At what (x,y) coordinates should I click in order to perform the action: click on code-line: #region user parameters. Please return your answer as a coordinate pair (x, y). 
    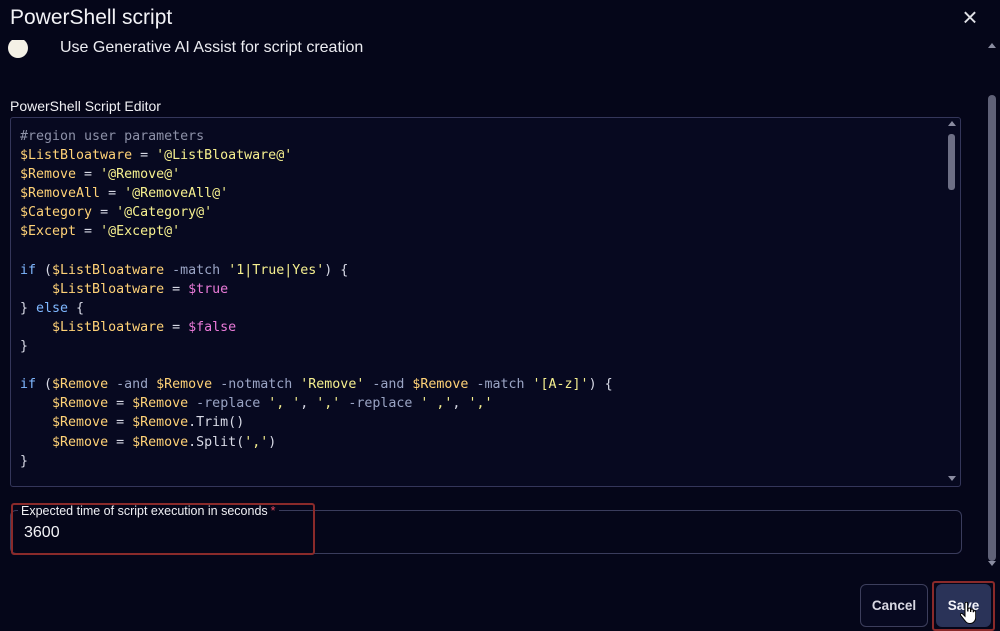
    Looking at the image, I should click on (112, 136).